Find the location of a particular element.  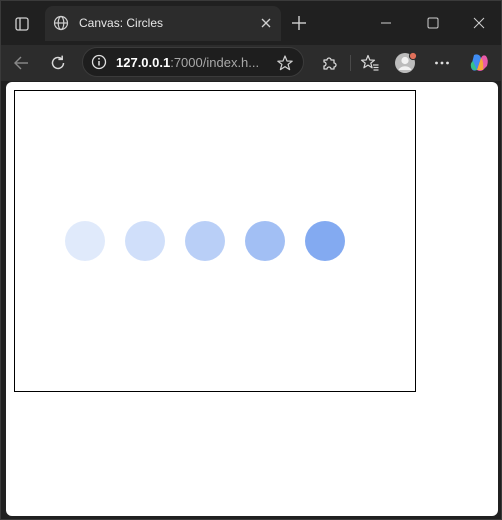

extensions-icon is located at coordinates (330, 63).